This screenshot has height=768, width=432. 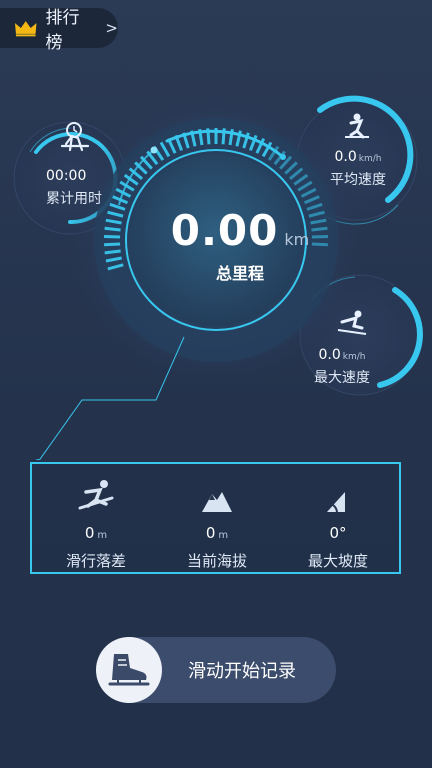 What do you see at coordinates (95, 561) in the screenshot?
I see `drop-label: 滑行落差` at bounding box center [95, 561].